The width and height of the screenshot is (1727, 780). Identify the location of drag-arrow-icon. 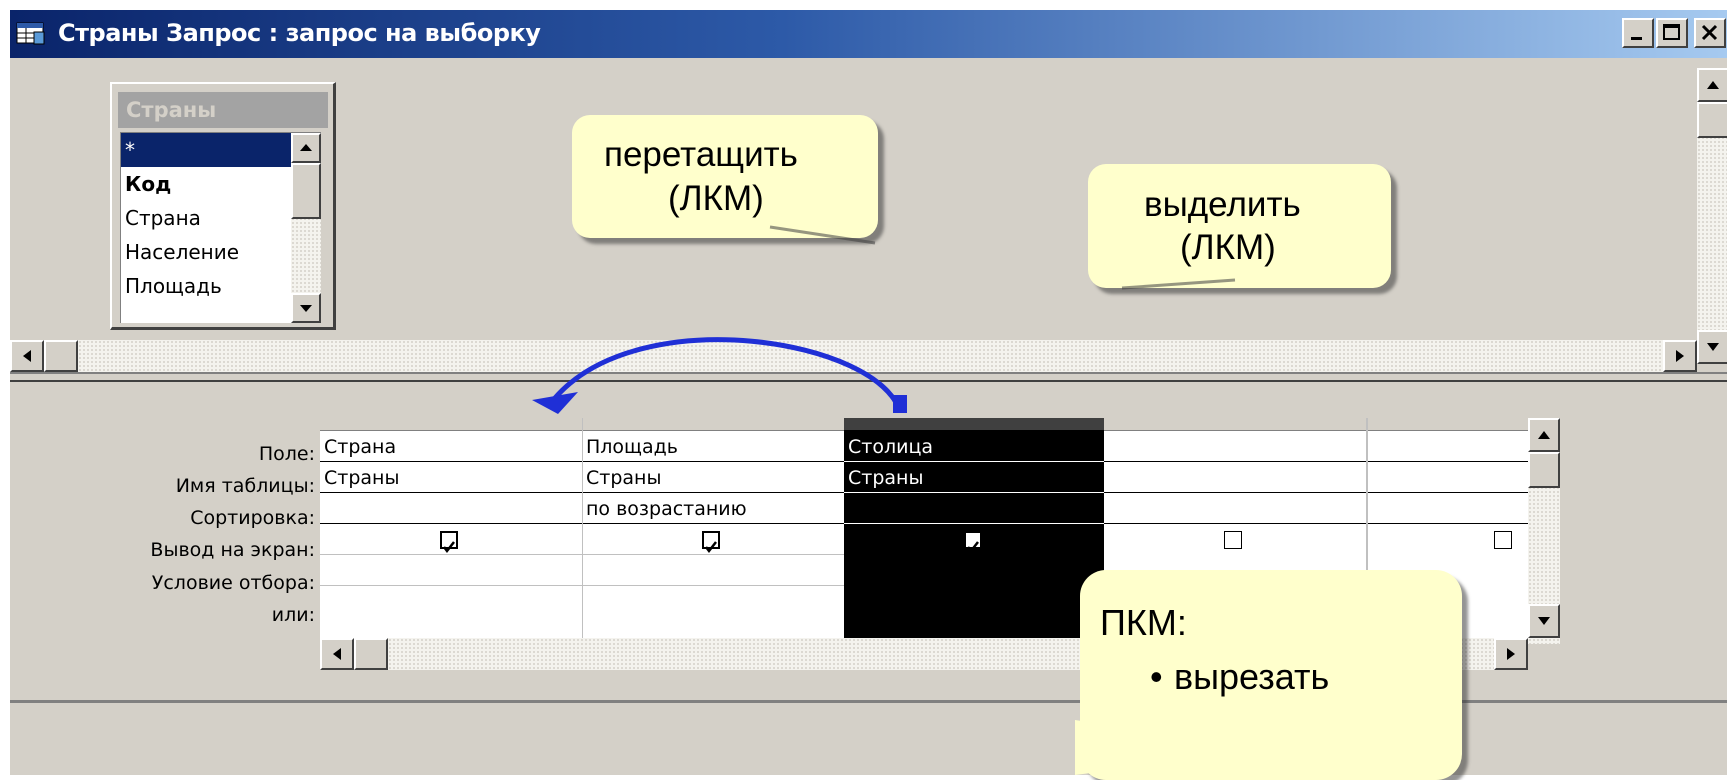
(728, 375).